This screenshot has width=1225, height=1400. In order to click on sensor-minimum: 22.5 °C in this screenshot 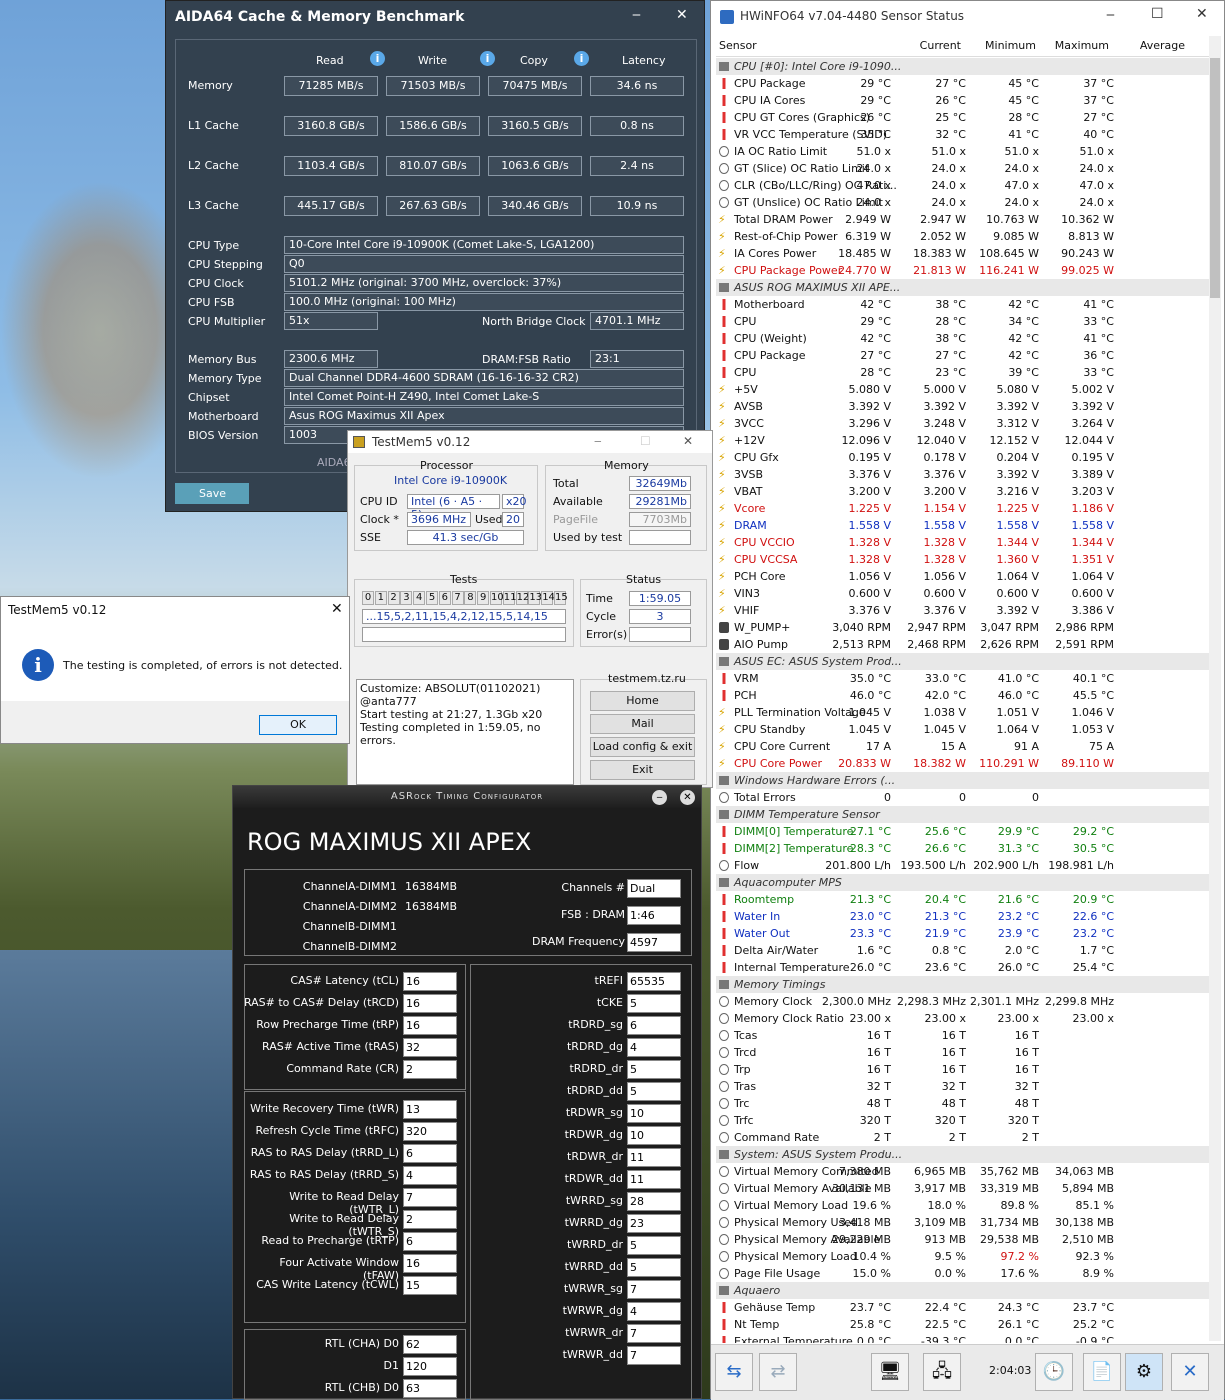, I will do `click(945, 1324)`.